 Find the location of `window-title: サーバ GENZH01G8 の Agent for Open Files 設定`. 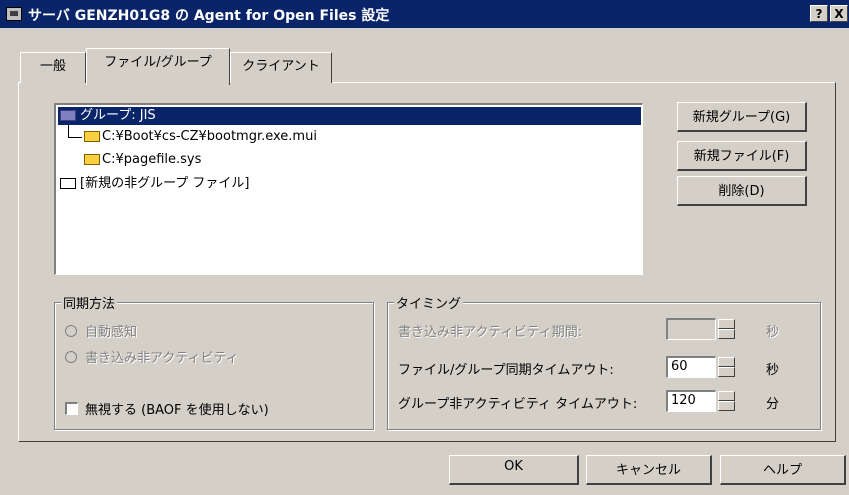

window-title: サーバ GENZH01G8 の Agent for Open Files 設定 is located at coordinates (209, 16).